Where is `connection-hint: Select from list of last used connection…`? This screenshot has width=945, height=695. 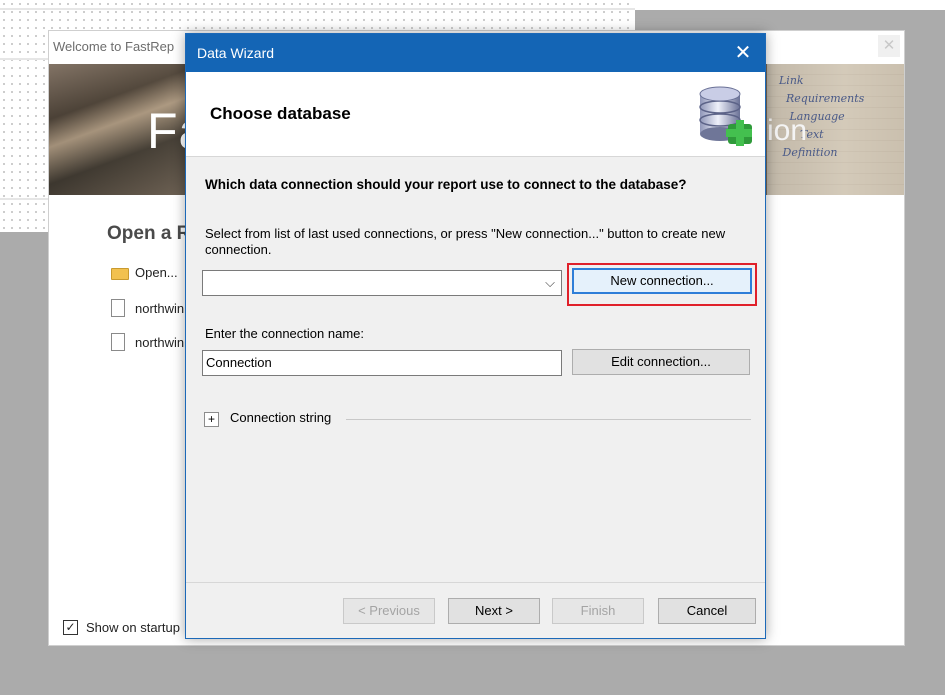
connection-hint: Select from list of last used connection… is located at coordinates (465, 241).